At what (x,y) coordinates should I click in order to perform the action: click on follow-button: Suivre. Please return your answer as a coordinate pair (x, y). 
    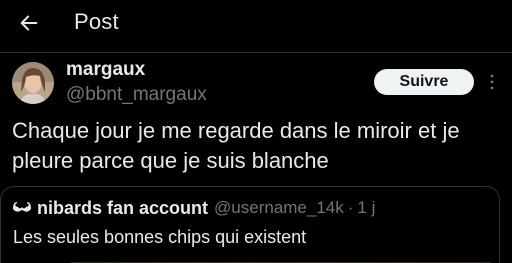
    Looking at the image, I should click on (424, 82).